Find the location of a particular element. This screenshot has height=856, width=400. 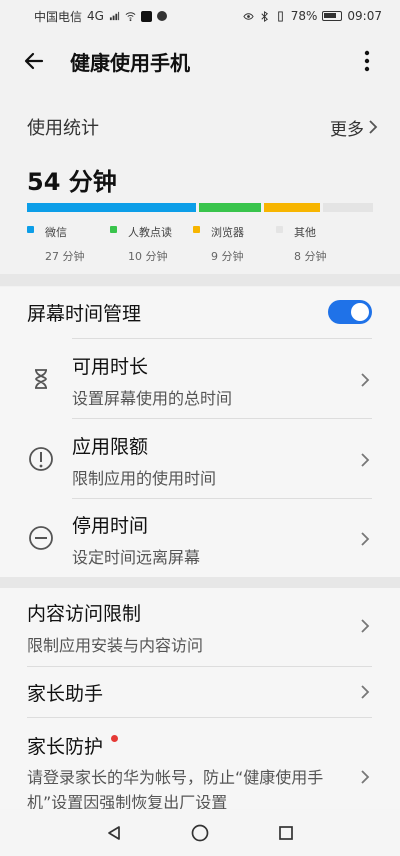

status-bar: 中国电信 4G 78% 09:07 is located at coordinates (200, 16).